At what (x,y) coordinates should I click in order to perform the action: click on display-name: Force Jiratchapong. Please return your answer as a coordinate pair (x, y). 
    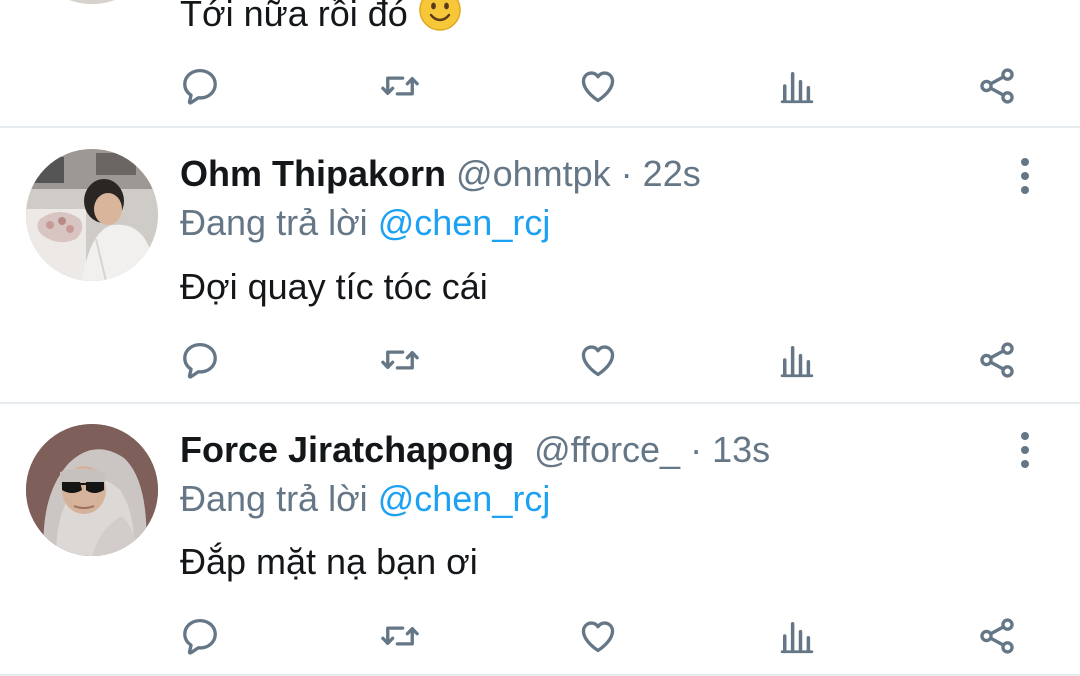
    Looking at the image, I should click on (347, 449).